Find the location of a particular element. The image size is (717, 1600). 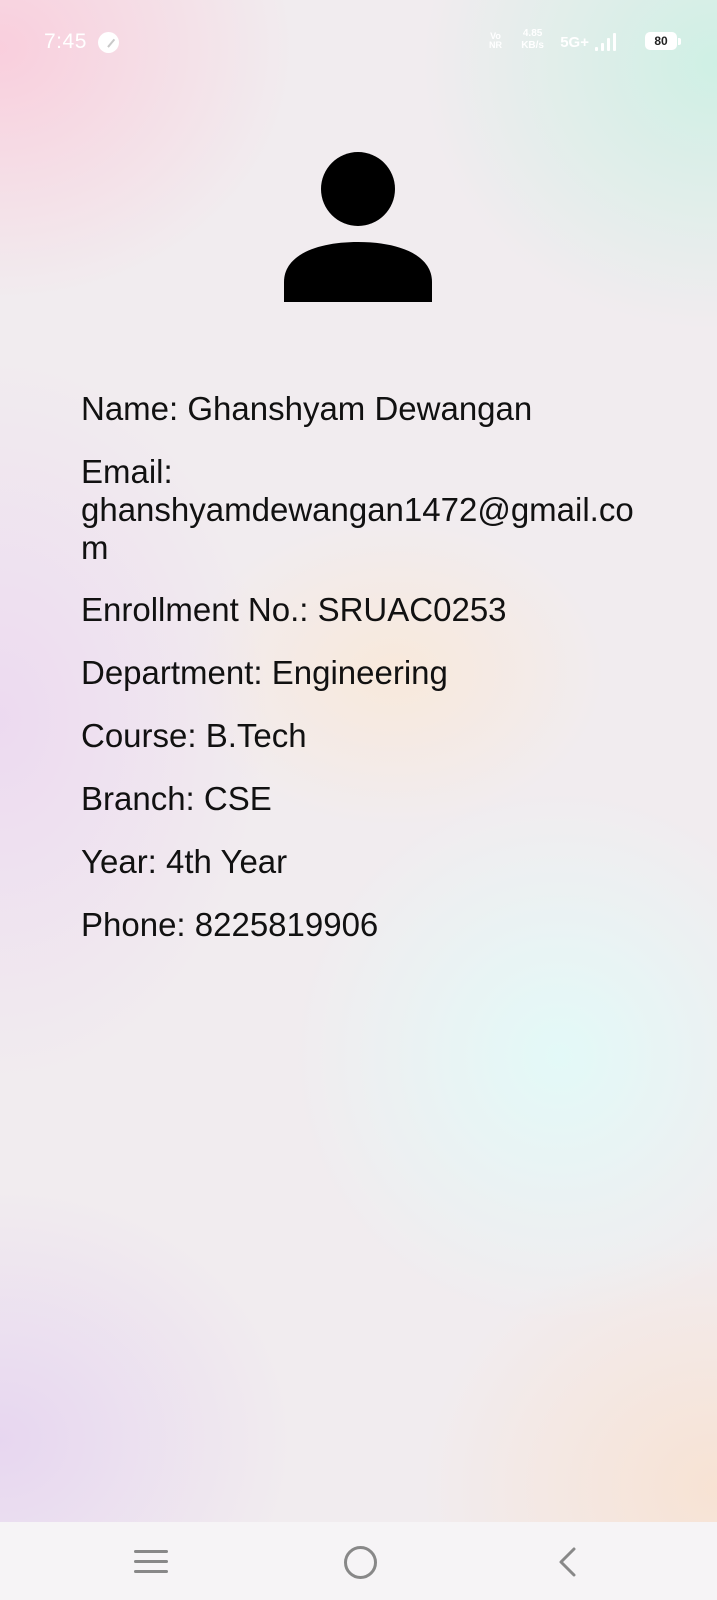

system-navigation-bar is located at coordinates (358, 1561).